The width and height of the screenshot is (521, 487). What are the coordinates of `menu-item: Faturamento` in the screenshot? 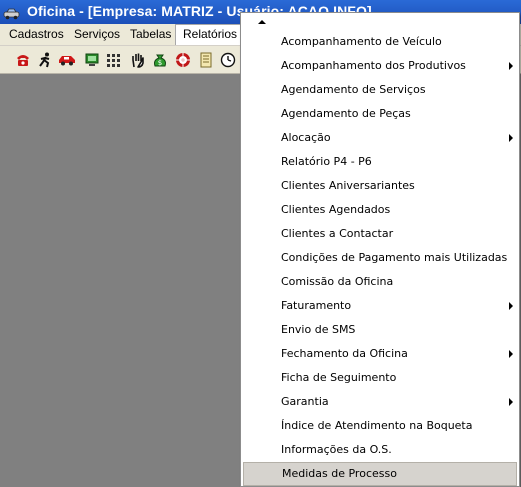 It's located at (380, 306).